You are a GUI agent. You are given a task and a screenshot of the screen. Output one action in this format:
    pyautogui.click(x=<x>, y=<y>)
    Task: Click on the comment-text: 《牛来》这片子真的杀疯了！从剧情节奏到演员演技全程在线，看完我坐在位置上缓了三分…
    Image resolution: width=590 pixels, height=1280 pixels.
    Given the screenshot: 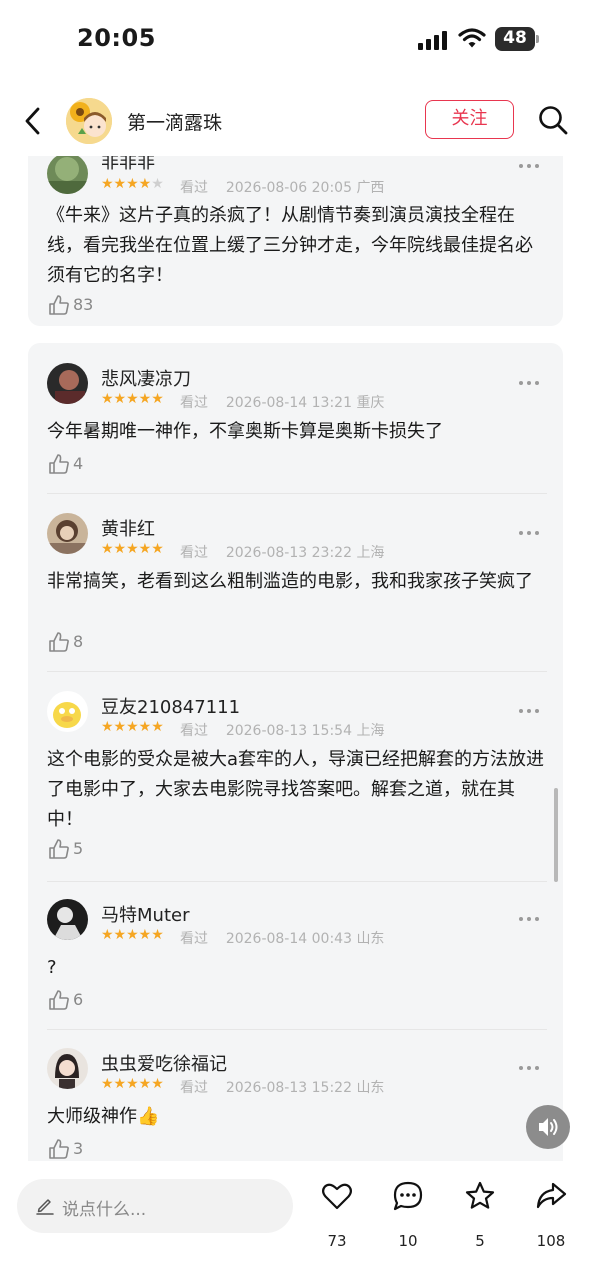 What is the action you would take?
    pyautogui.click(x=290, y=245)
    